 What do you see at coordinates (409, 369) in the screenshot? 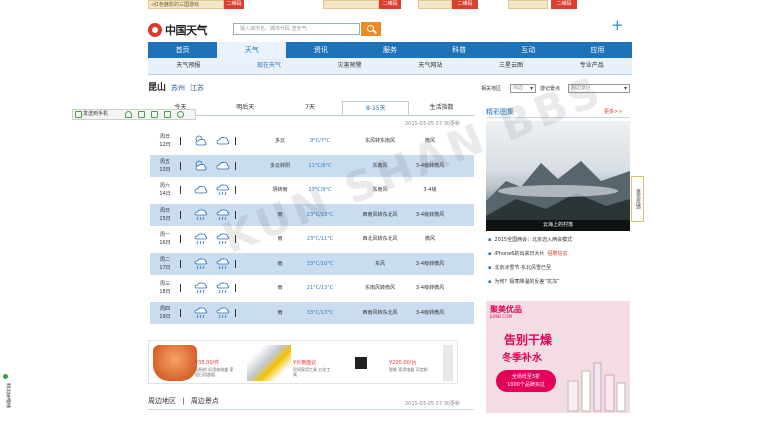
I see `ad-text-3: 智能 家用电器 可定制` at bounding box center [409, 369].